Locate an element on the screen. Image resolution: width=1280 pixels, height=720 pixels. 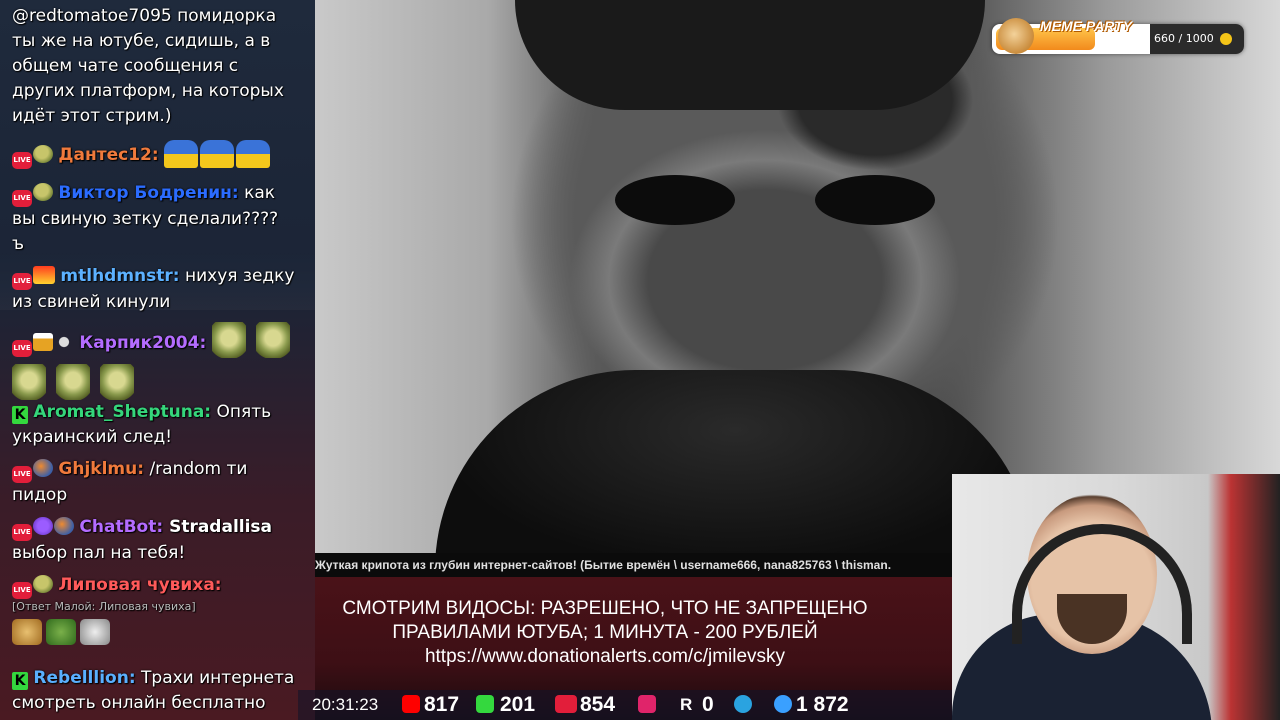
webcam-overlay is located at coordinates (1116, 597).